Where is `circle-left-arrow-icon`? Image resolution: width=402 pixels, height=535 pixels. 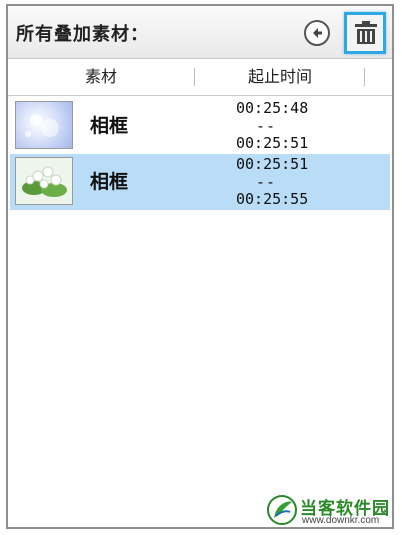 circle-left-arrow-icon is located at coordinates (317, 33).